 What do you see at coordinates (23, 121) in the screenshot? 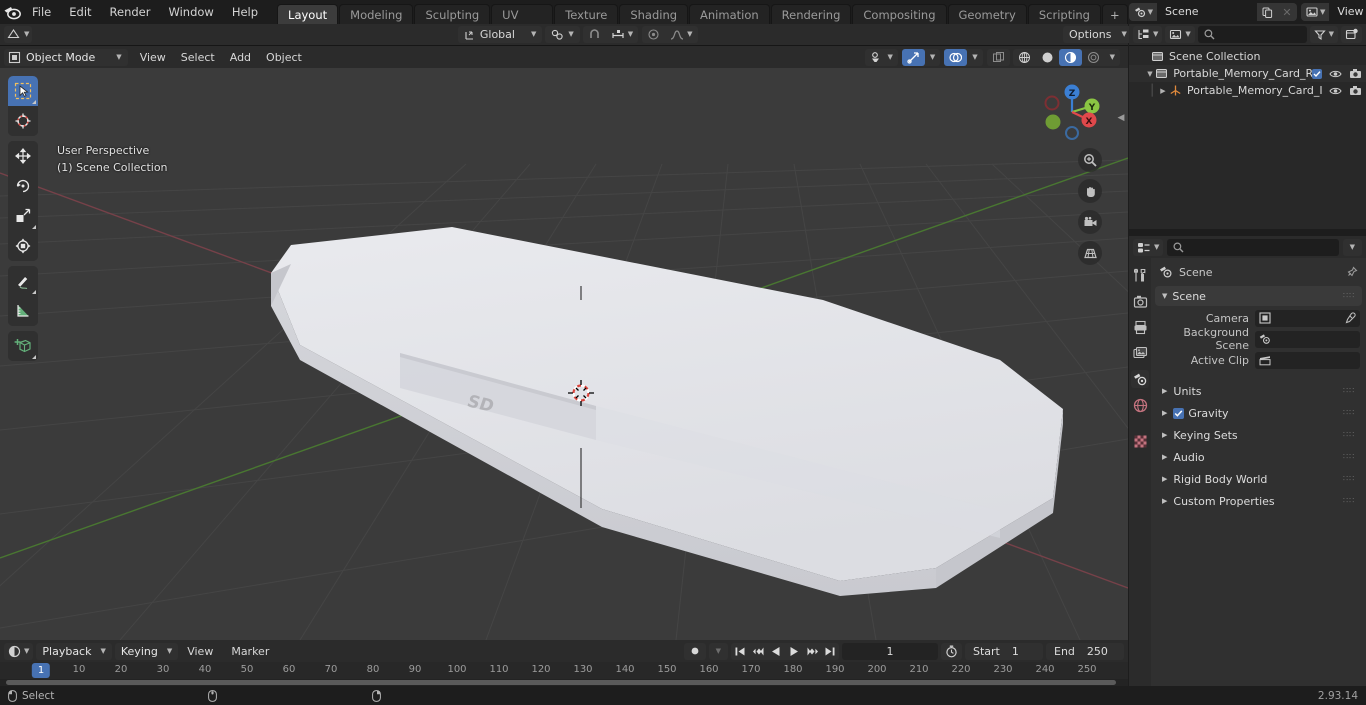
I see `tool-cursor` at bounding box center [23, 121].